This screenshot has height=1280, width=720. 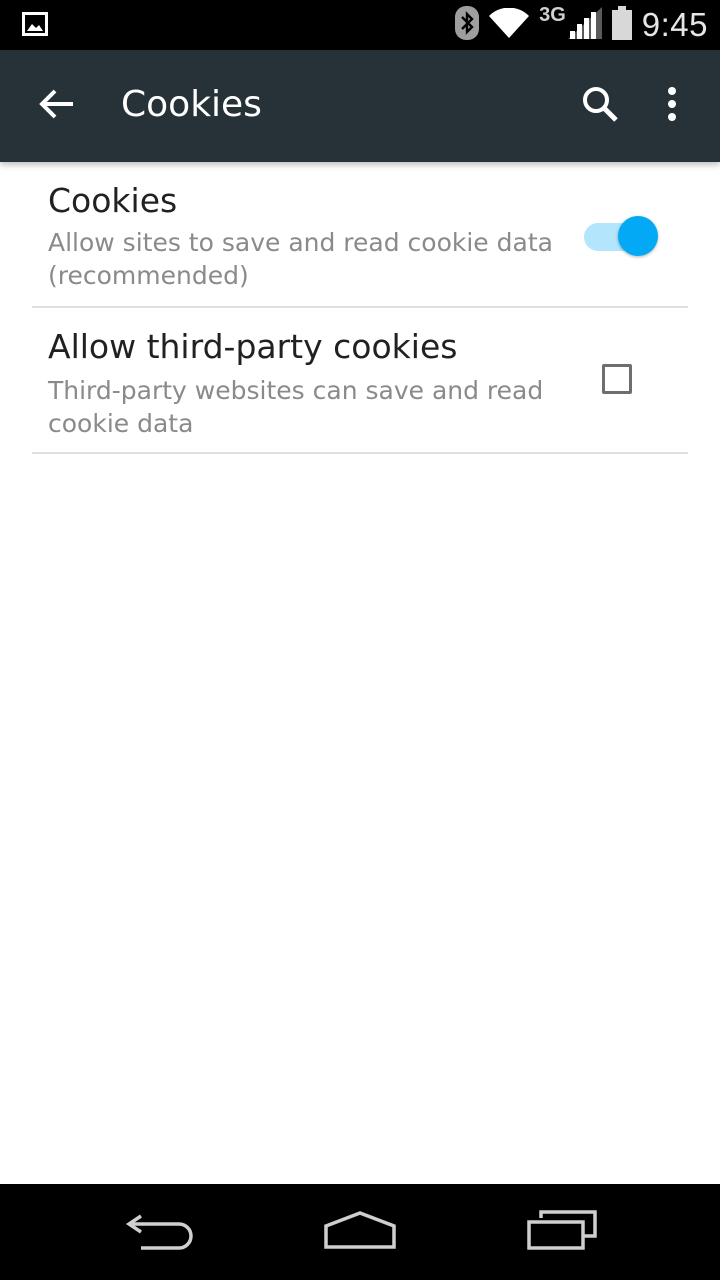 I want to click on network-type-label: 3G, so click(x=552, y=14).